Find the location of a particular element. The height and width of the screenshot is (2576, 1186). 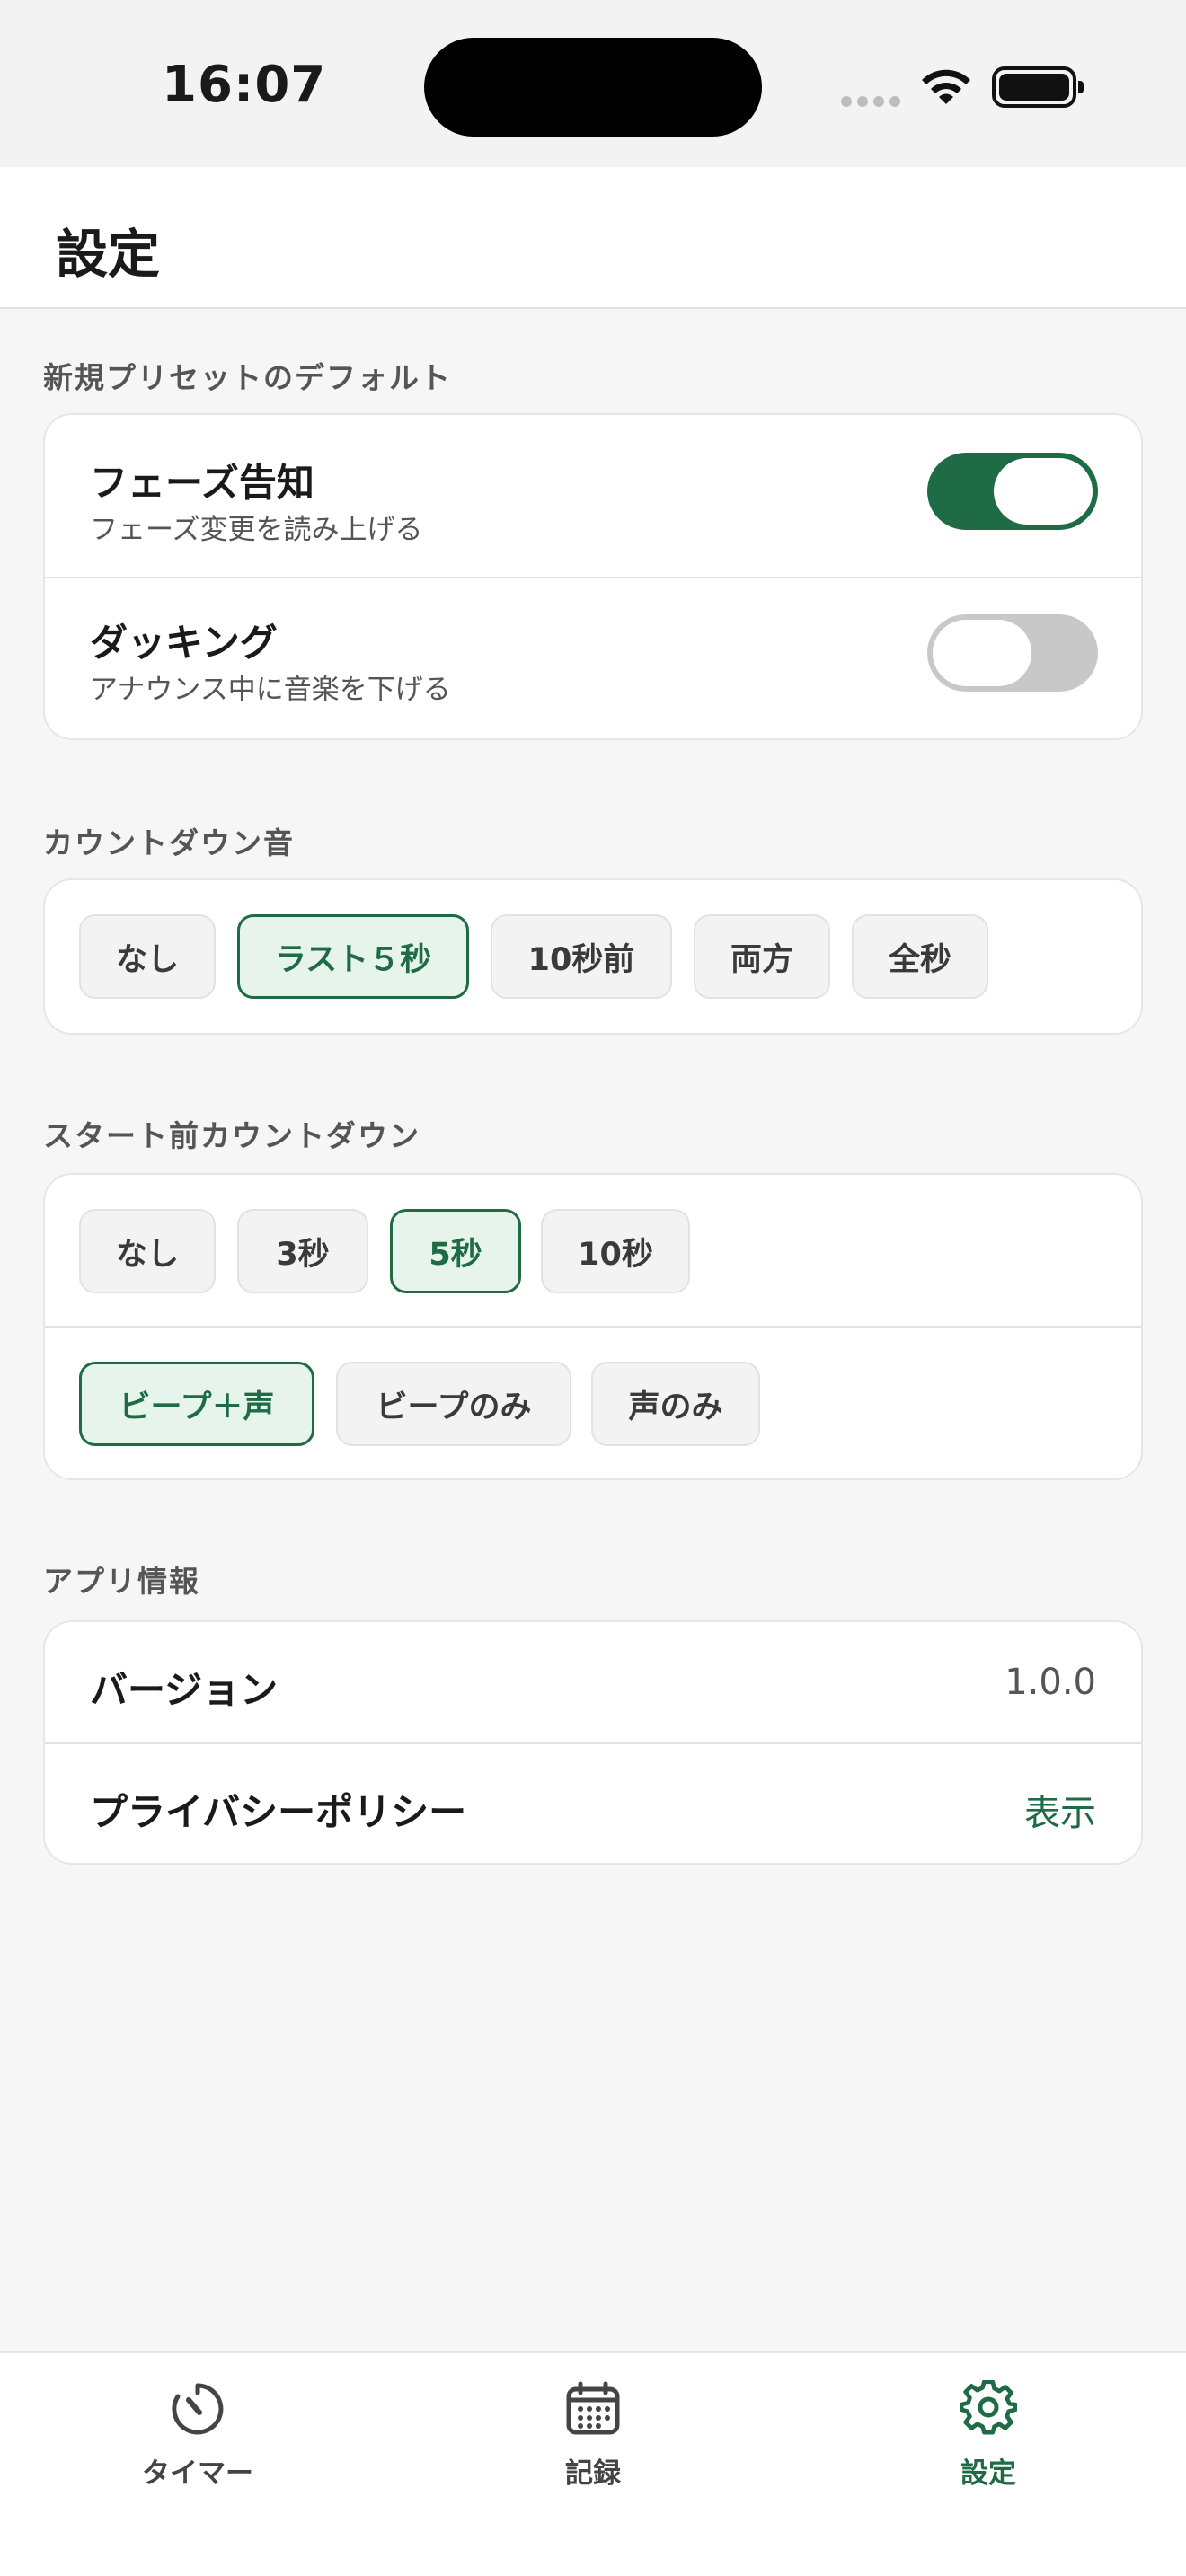

version-label: バージョン is located at coordinates (184, 1690).